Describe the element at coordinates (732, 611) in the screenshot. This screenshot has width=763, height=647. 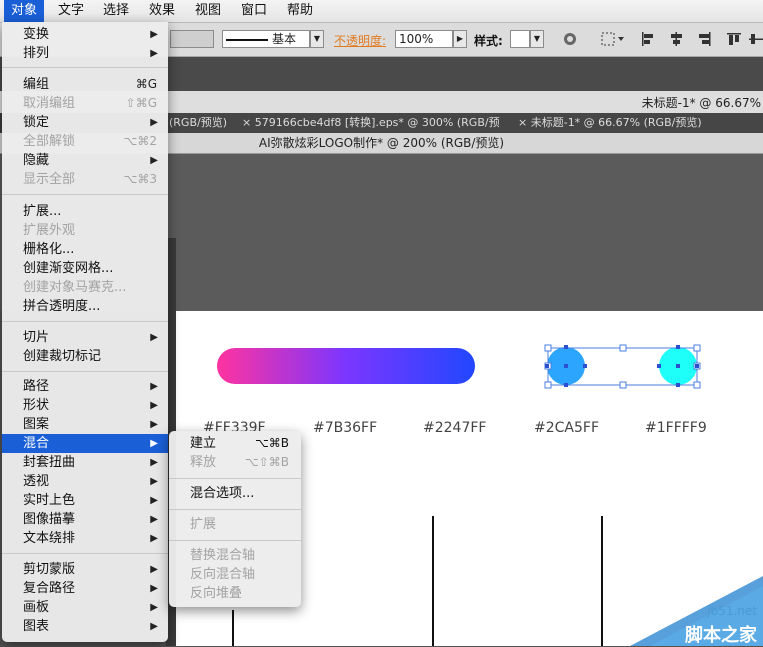
I see `watermark-site: jb51.net` at that location.